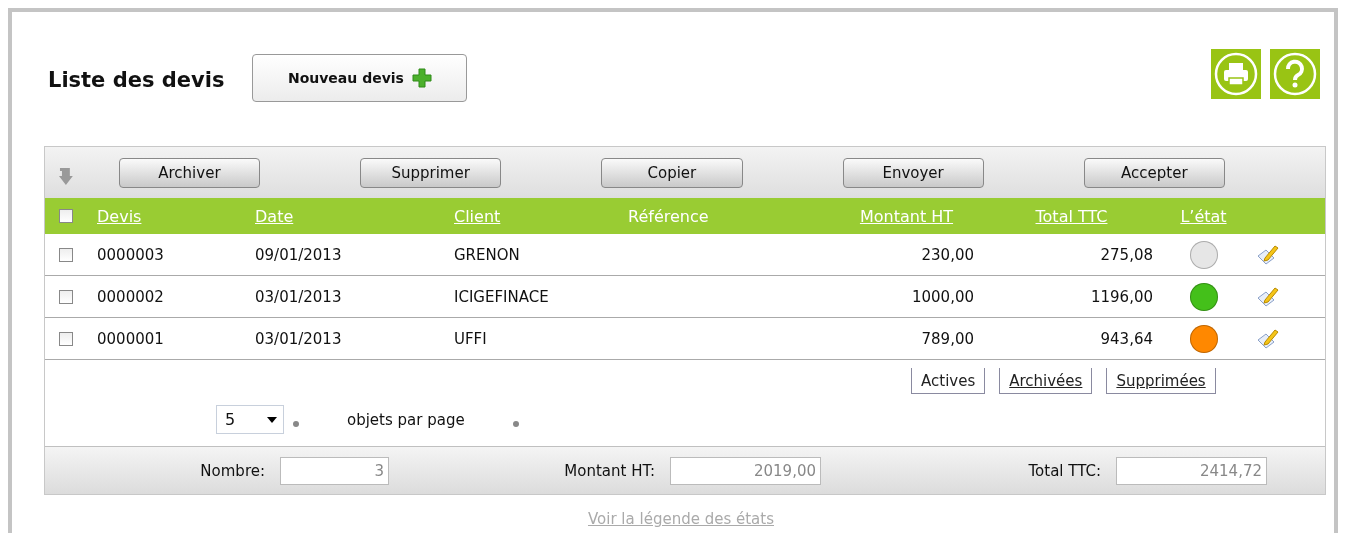 The width and height of the screenshot is (1354, 533). What do you see at coordinates (913, 172) in the screenshot?
I see `toolbar-button: Envoyer` at bounding box center [913, 172].